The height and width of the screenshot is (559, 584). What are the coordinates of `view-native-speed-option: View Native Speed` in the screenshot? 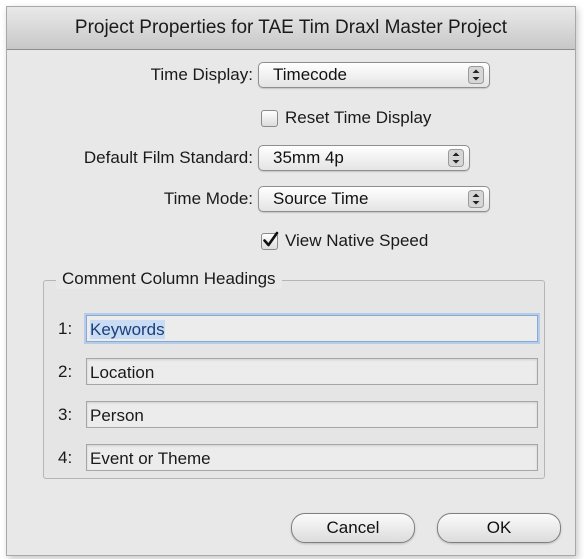 It's located at (371, 242).